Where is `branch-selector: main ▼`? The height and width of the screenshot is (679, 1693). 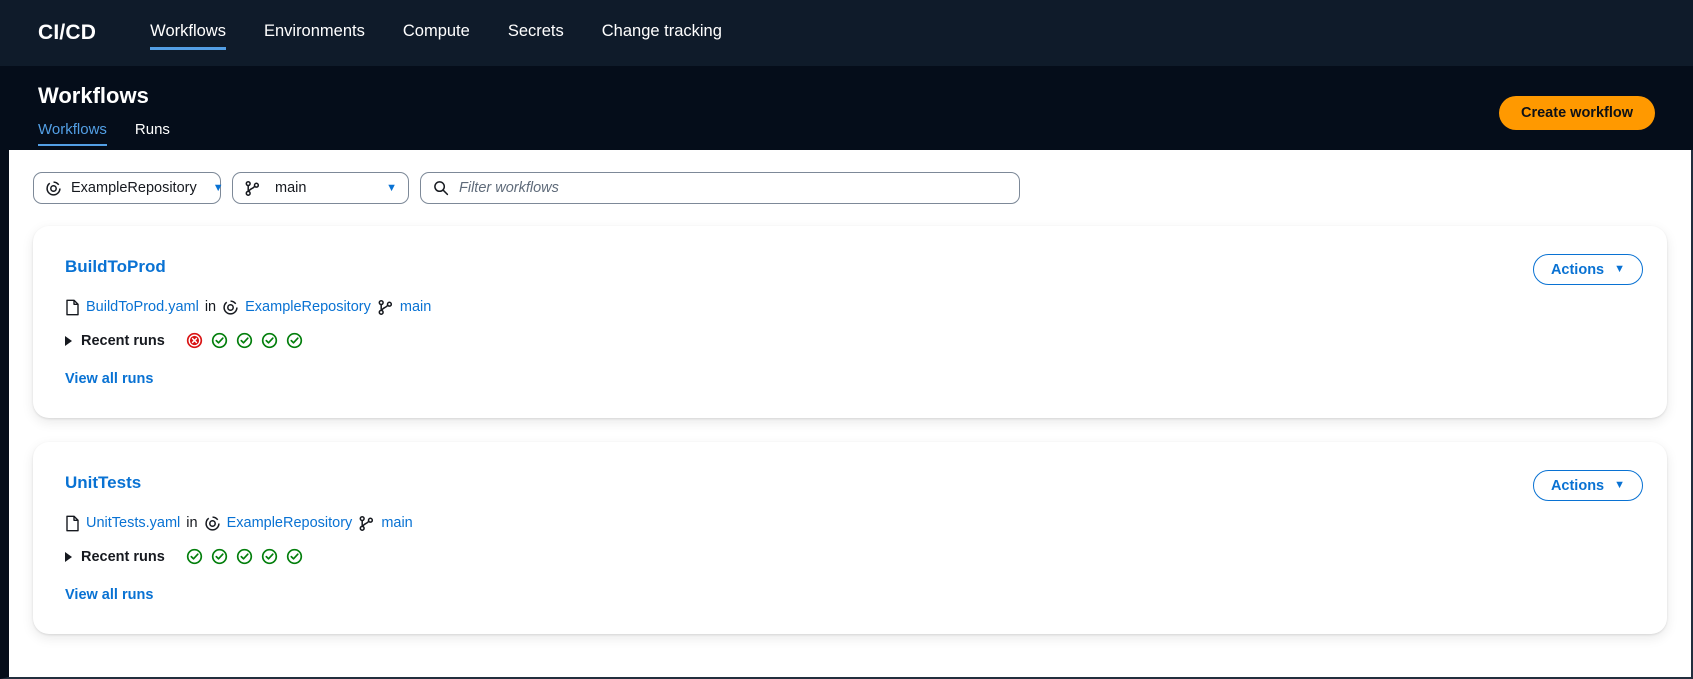
branch-selector: main ▼ is located at coordinates (320, 188).